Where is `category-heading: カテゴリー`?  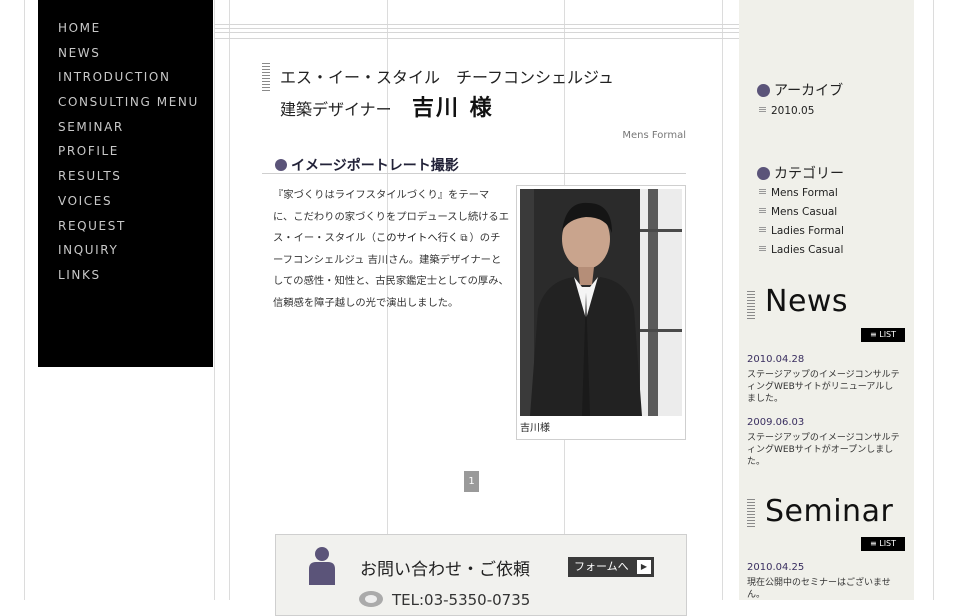
category-heading: カテゴリー is located at coordinates (800, 173).